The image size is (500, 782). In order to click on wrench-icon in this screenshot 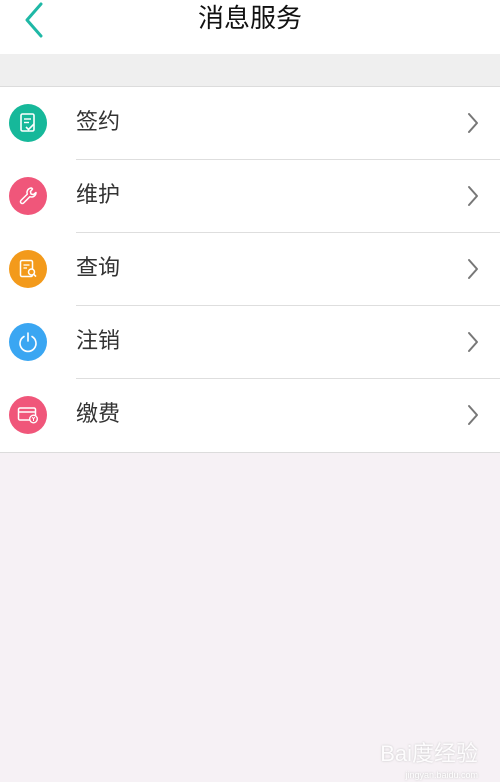, I will do `click(28, 196)`.